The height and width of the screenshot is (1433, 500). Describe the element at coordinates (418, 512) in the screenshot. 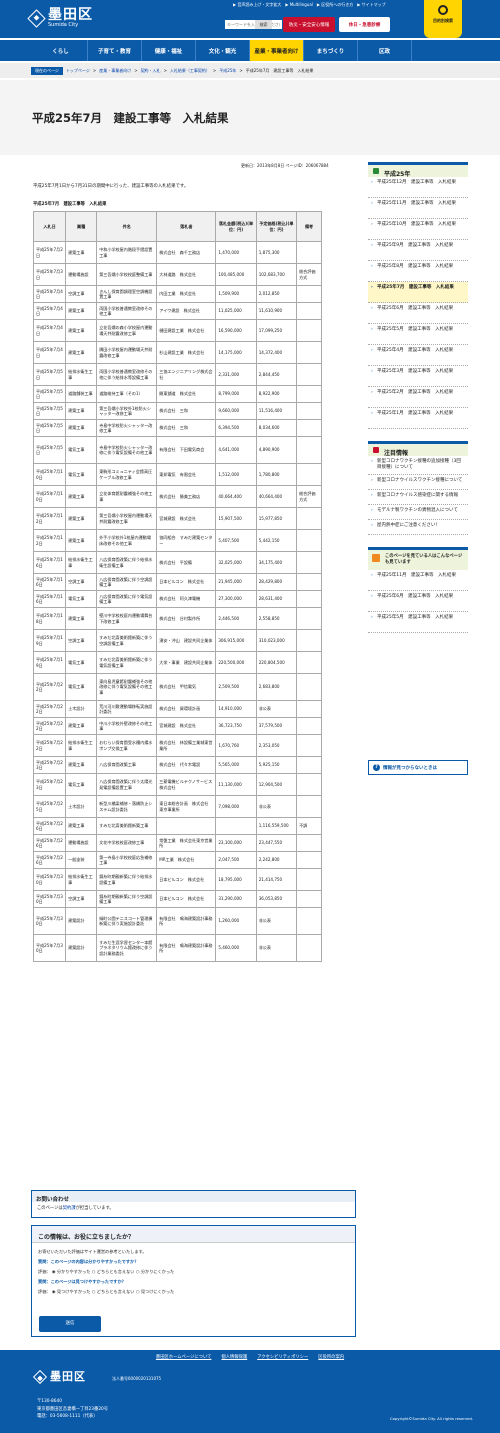

I see `notice-item: モデルナ製ワクチンの異物混入について` at that location.